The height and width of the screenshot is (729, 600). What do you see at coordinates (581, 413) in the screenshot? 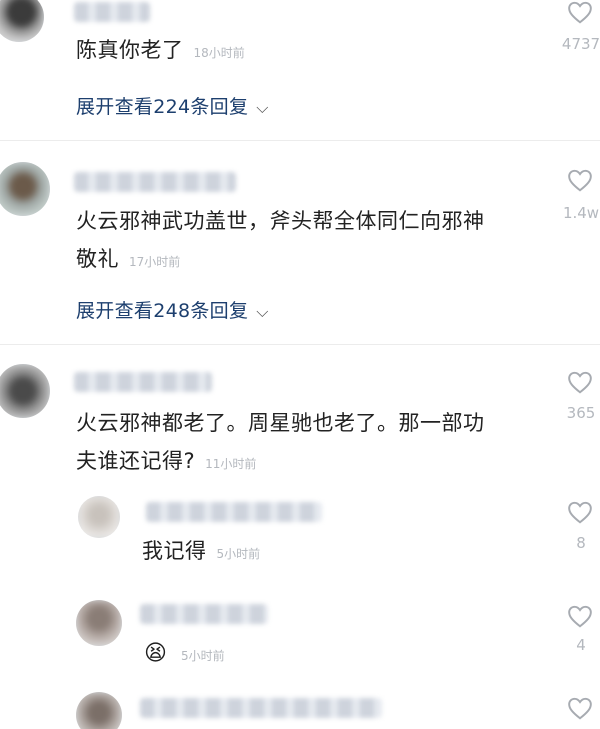
I see `like-count: 365` at bounding box center [581, 413].